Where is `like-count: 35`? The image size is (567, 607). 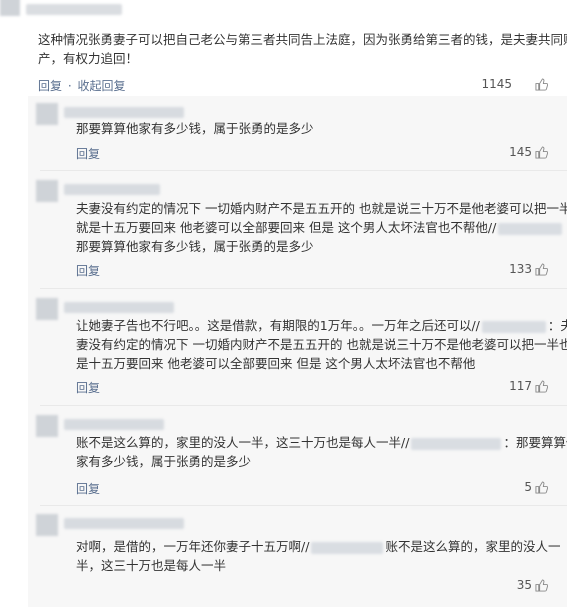
like-count: 35 is located at coordinates (524, 585).